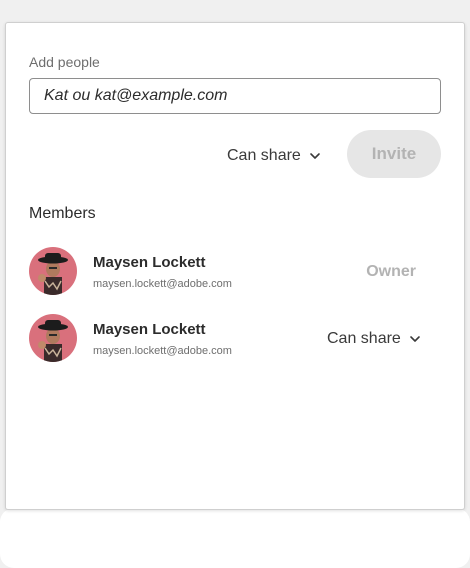 The height and width of the screenshot is (568, 470). I want to click on add-people-label: Add people, so click(64, 62).